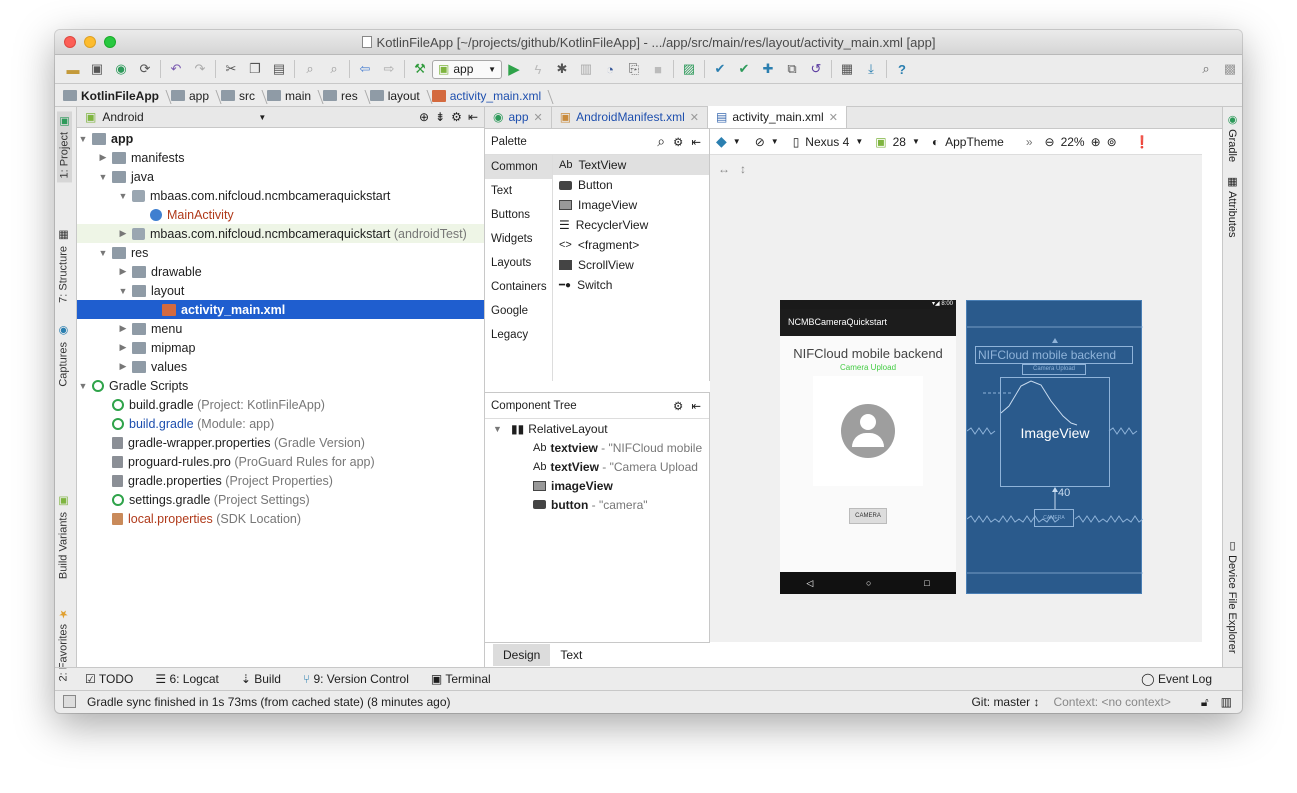  I want to click on tree-item: build.gradle (Module: app), so click(280, 423).